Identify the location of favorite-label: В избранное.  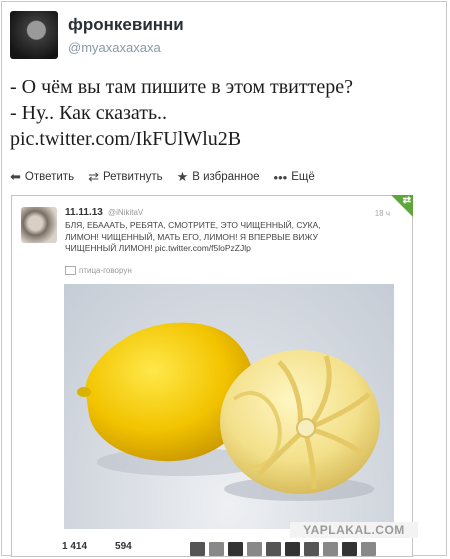
(226, 177).